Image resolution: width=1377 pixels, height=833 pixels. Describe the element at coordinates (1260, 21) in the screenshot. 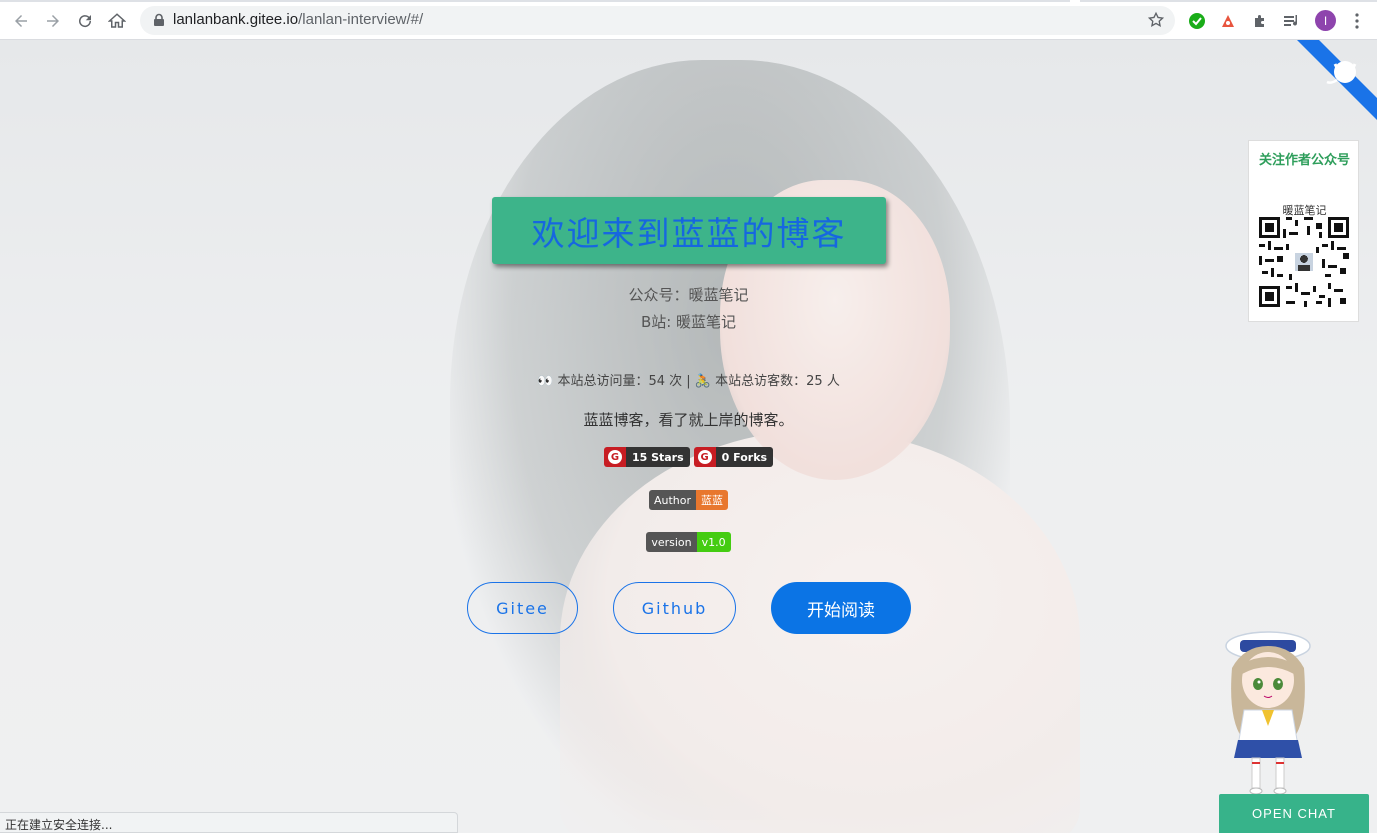

I see `extensions-puzzle-icon` at that location.